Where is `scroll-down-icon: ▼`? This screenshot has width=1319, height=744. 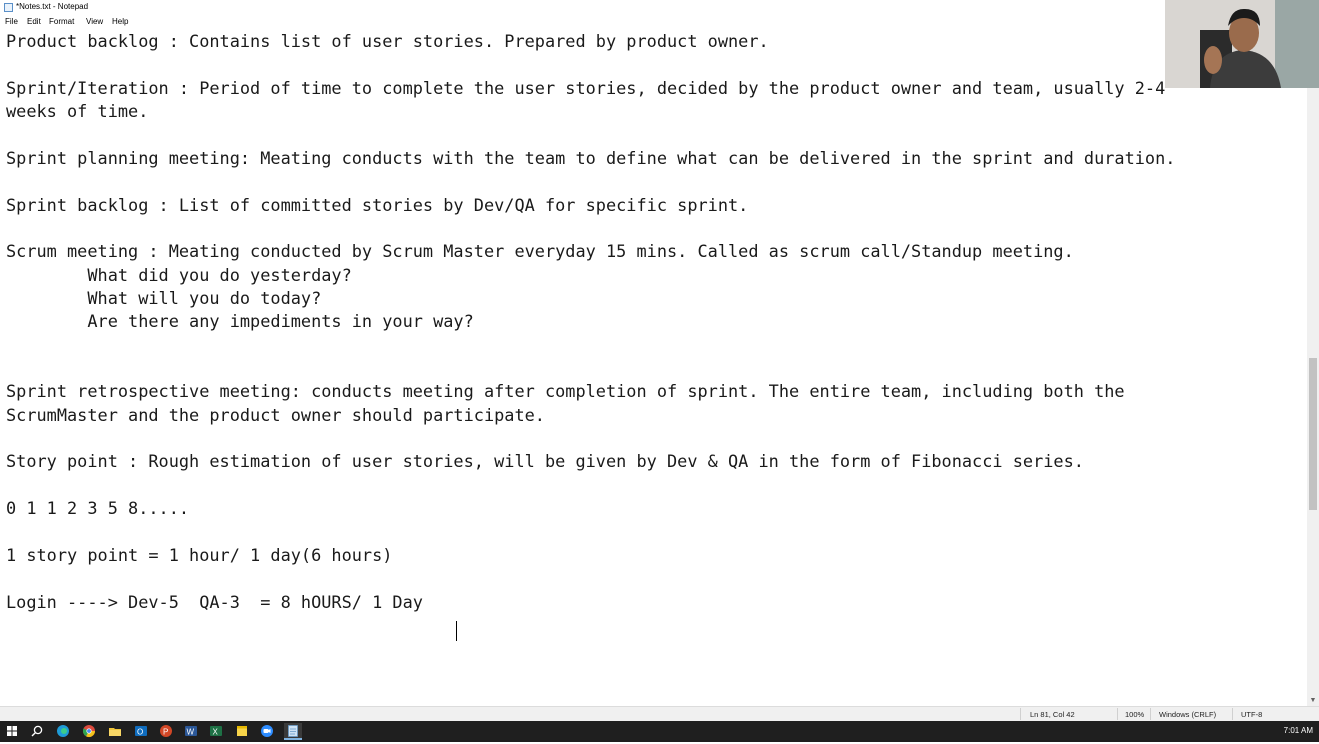 scroll-down-icon: ▼ is located at coordinates (1313, 701).